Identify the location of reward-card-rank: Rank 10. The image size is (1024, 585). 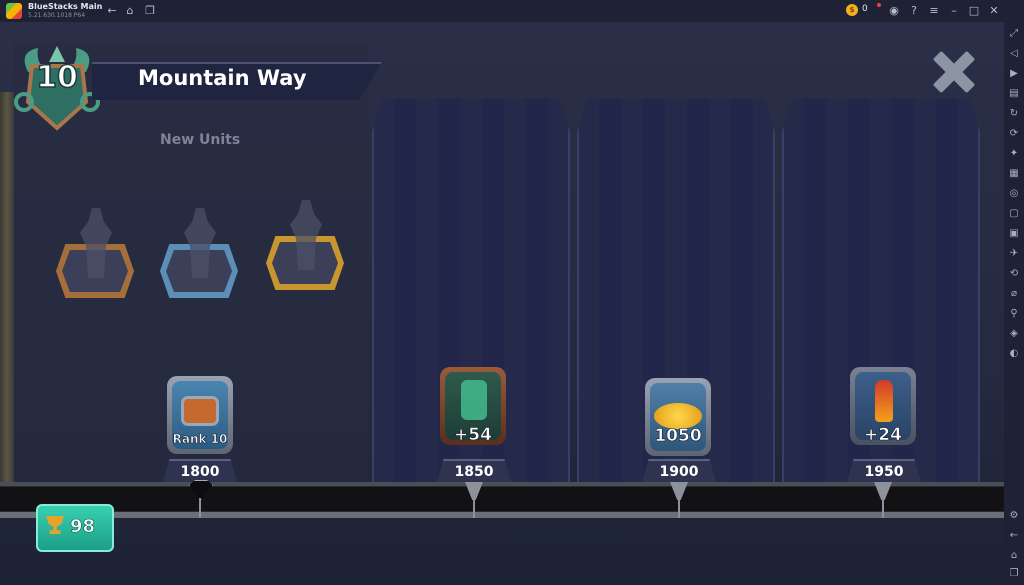
(200, 415).